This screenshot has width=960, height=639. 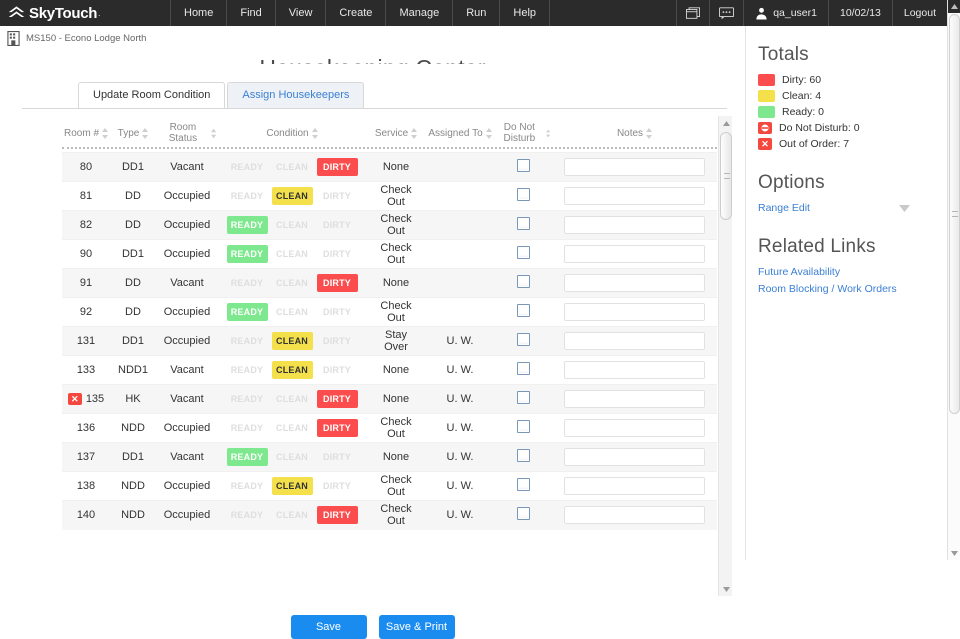 What do you see at coordinates (199, 13) in the screenshot?
I see `menu-item-home: Home` at bounding box center [199, 13].